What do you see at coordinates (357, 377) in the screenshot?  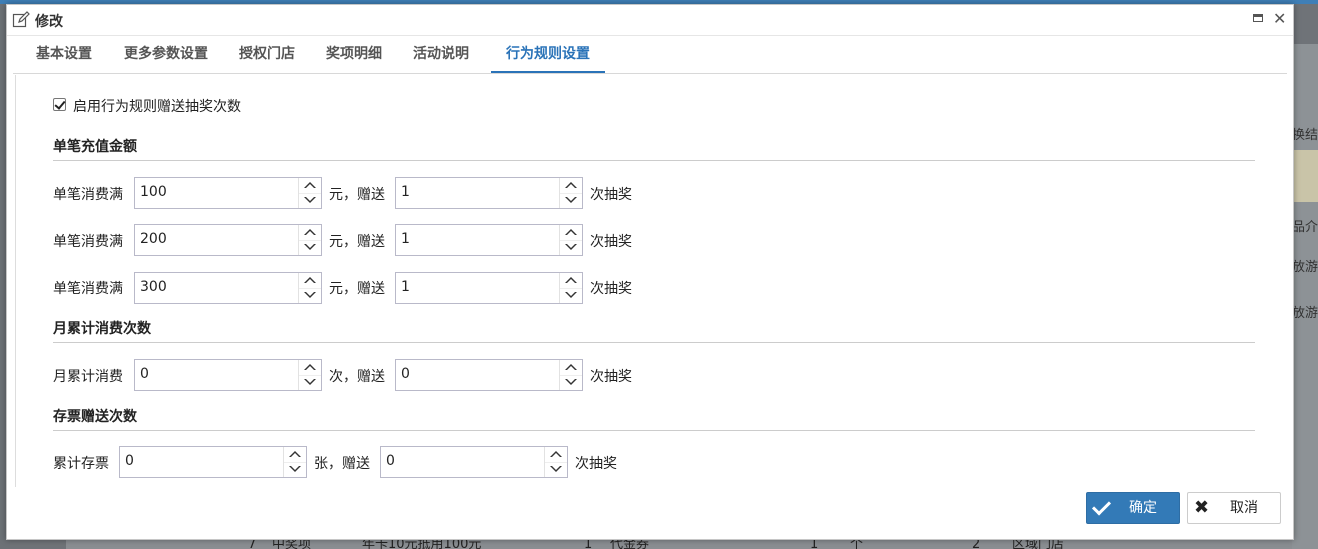 I see `row-middle: 次，赠送` at bounding box center [357, 377].